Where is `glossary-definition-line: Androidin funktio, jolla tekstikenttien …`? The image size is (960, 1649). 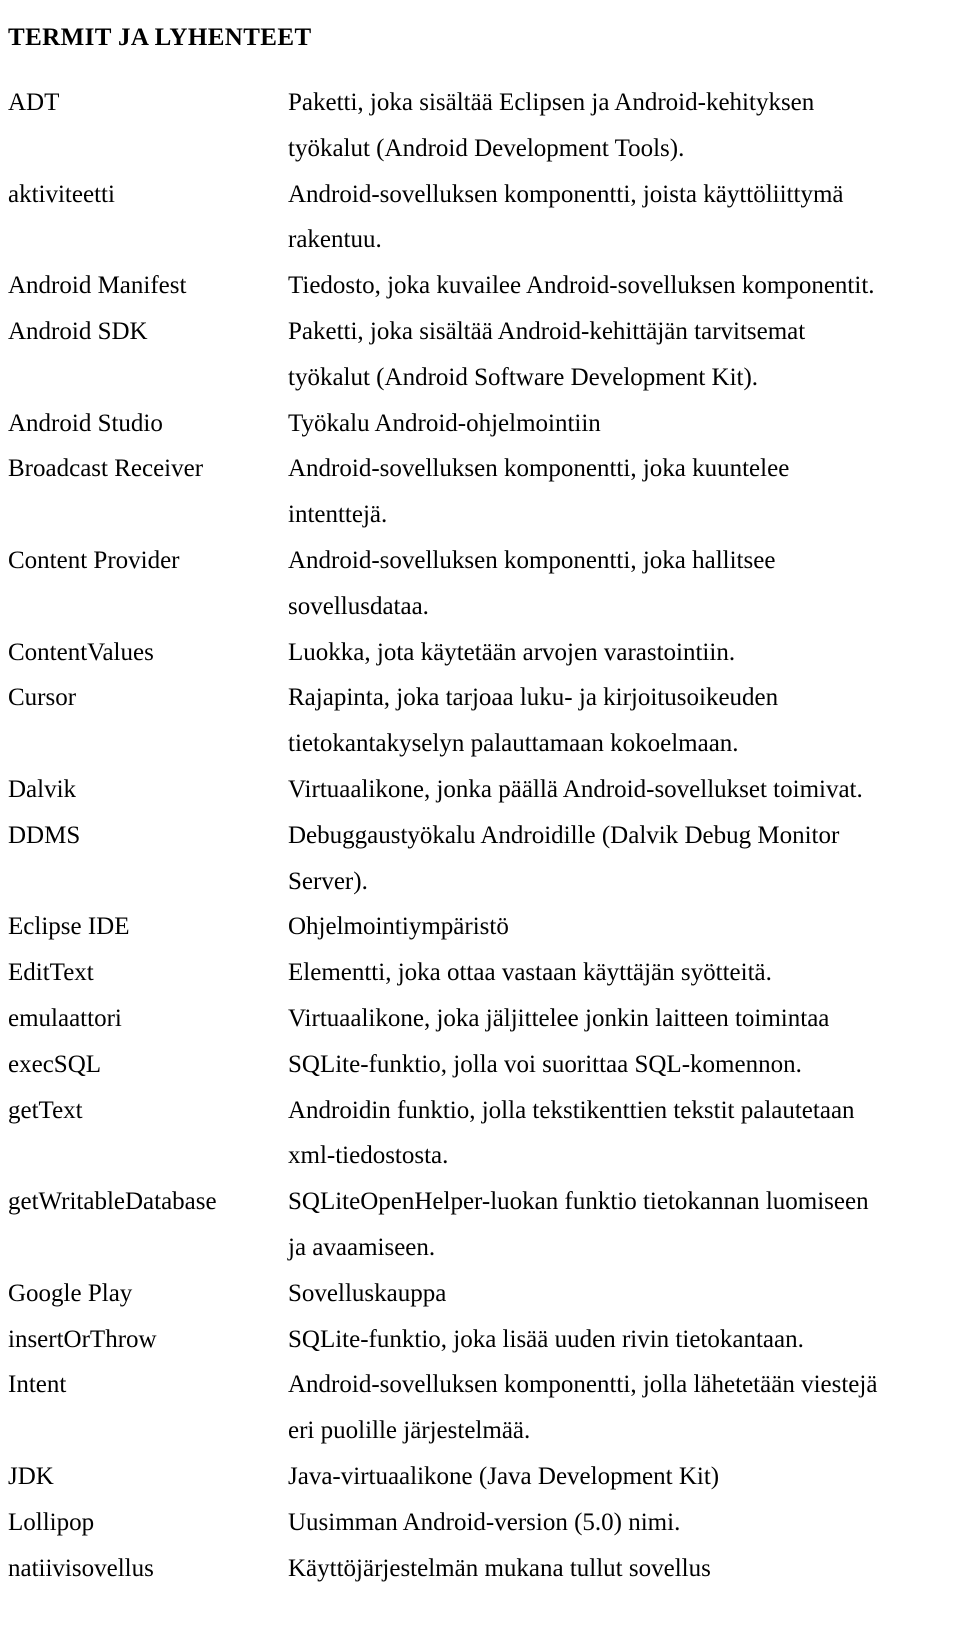
glossary-definition-line: Androidin funktio, jolla tekstikenttien … is located at coordinates (571, 1110).